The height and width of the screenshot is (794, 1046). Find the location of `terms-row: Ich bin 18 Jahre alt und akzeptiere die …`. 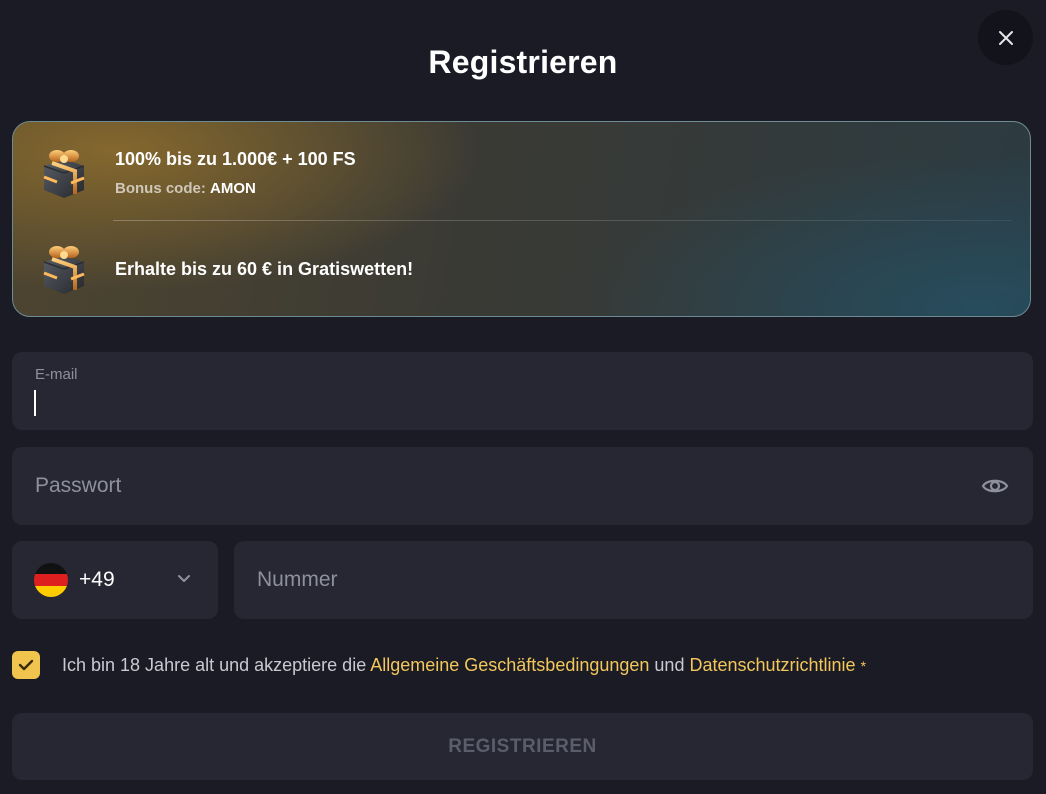

terms-row: Ich bin 18 Jahre alt und akzeptiere die … is located at coordinates (439, 665).